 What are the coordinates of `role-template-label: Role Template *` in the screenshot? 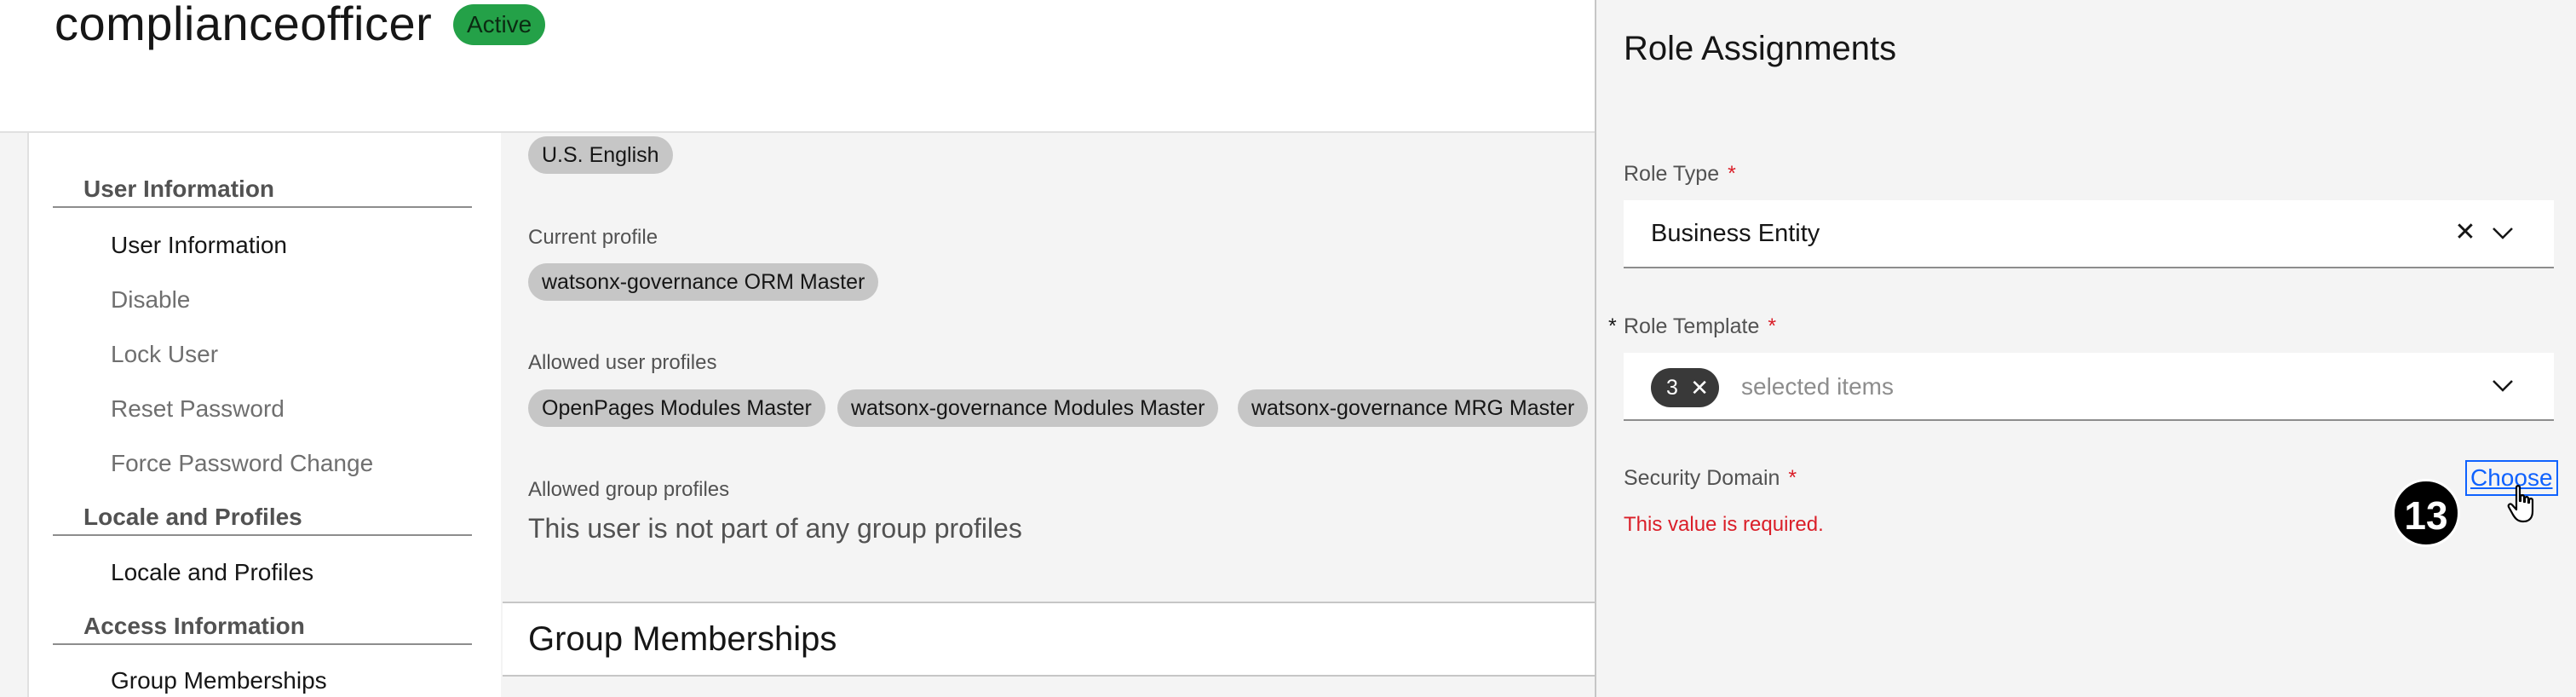 It's located at (1700, 326).